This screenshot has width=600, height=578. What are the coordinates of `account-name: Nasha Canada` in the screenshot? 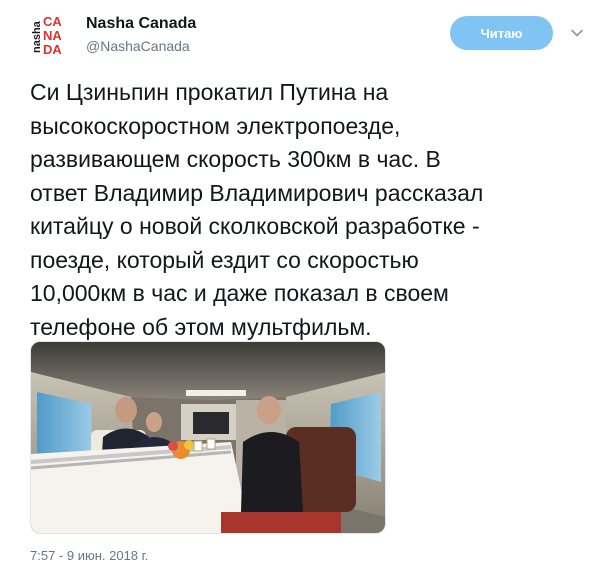 It's located at (141, 24).